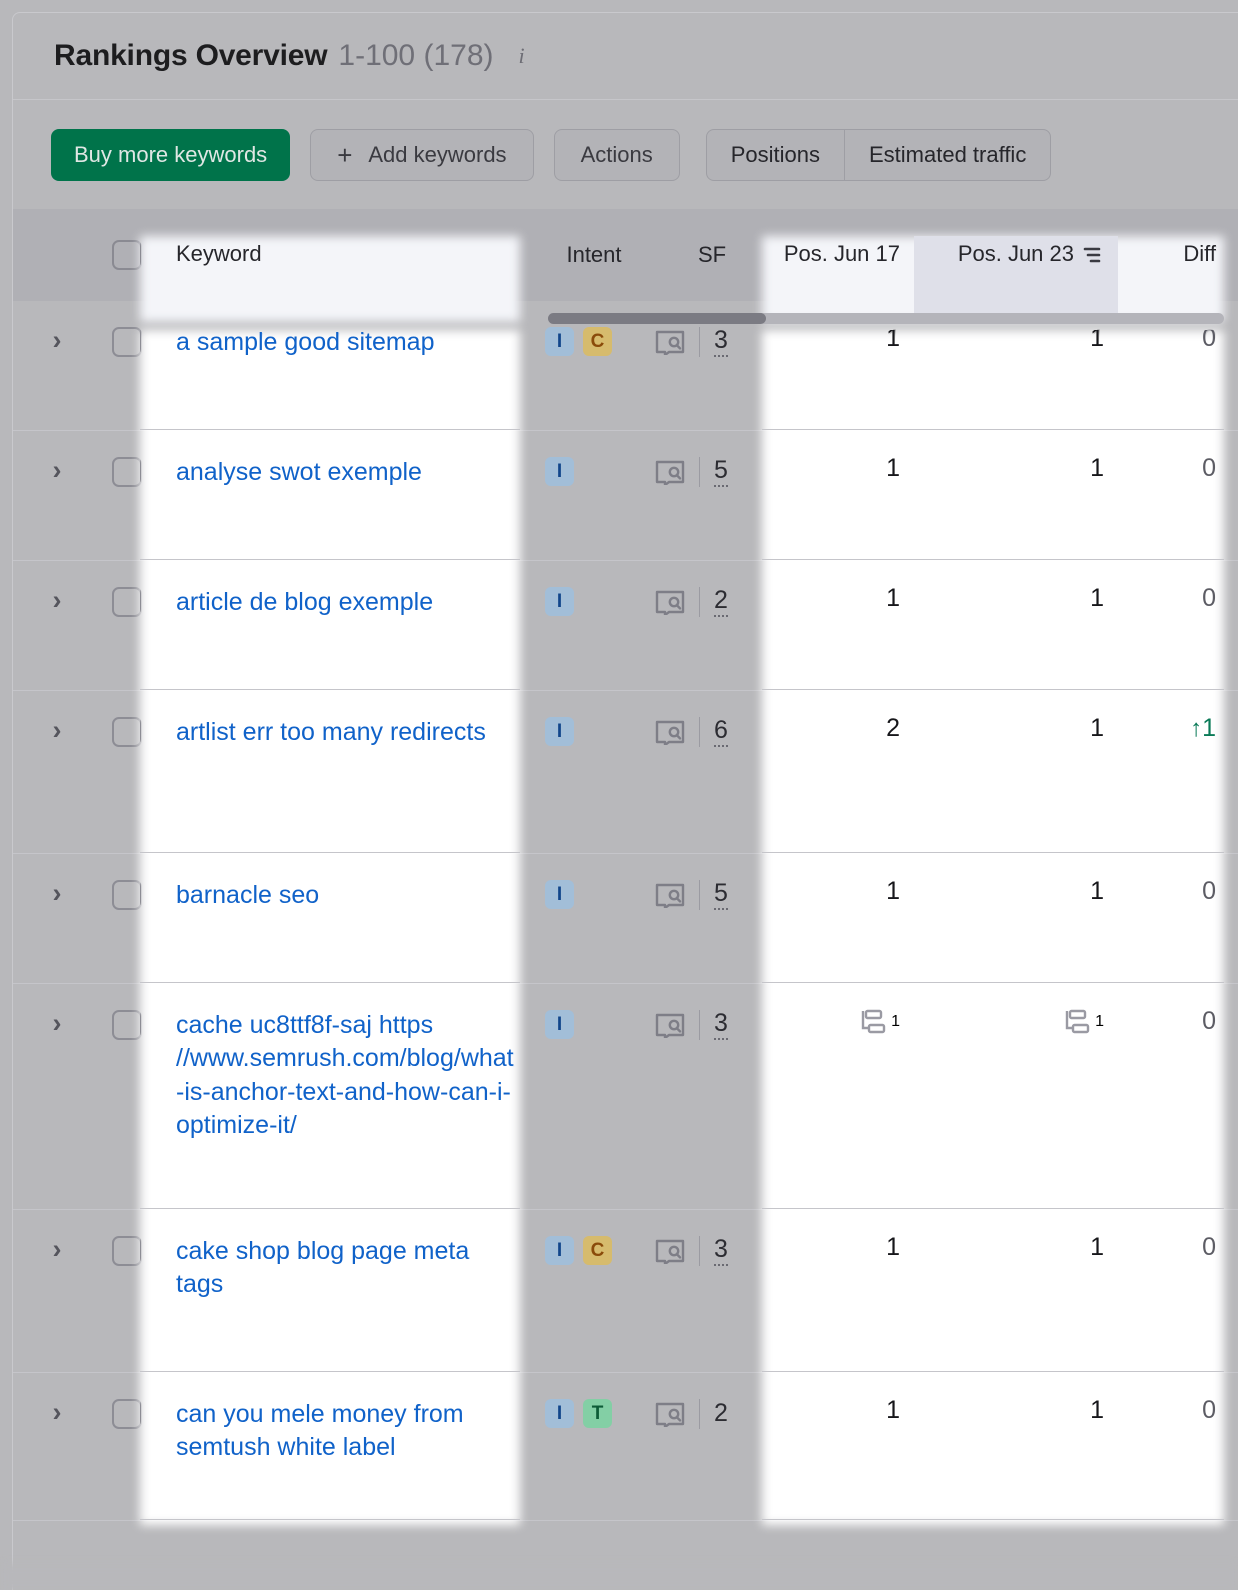 The image size is (1238, 1590). What do you see at coordinates (191, 55) in the screenshot?
I see `page-title: Rankings Overview` at bounding box center [191, 55].